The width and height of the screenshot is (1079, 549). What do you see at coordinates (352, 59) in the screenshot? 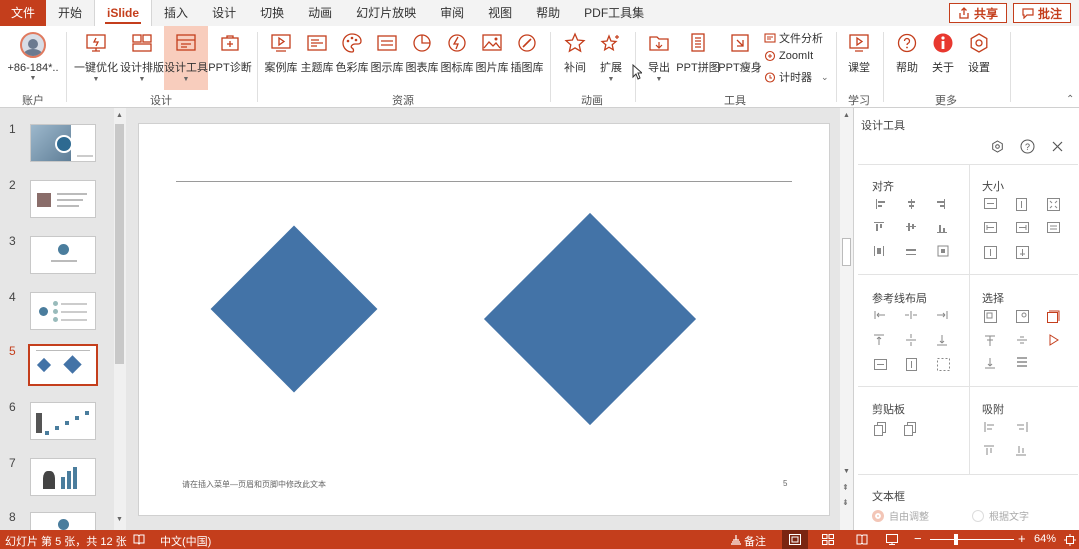
I see `color-library-button: 色彩库` at bounding box center [352, 59].